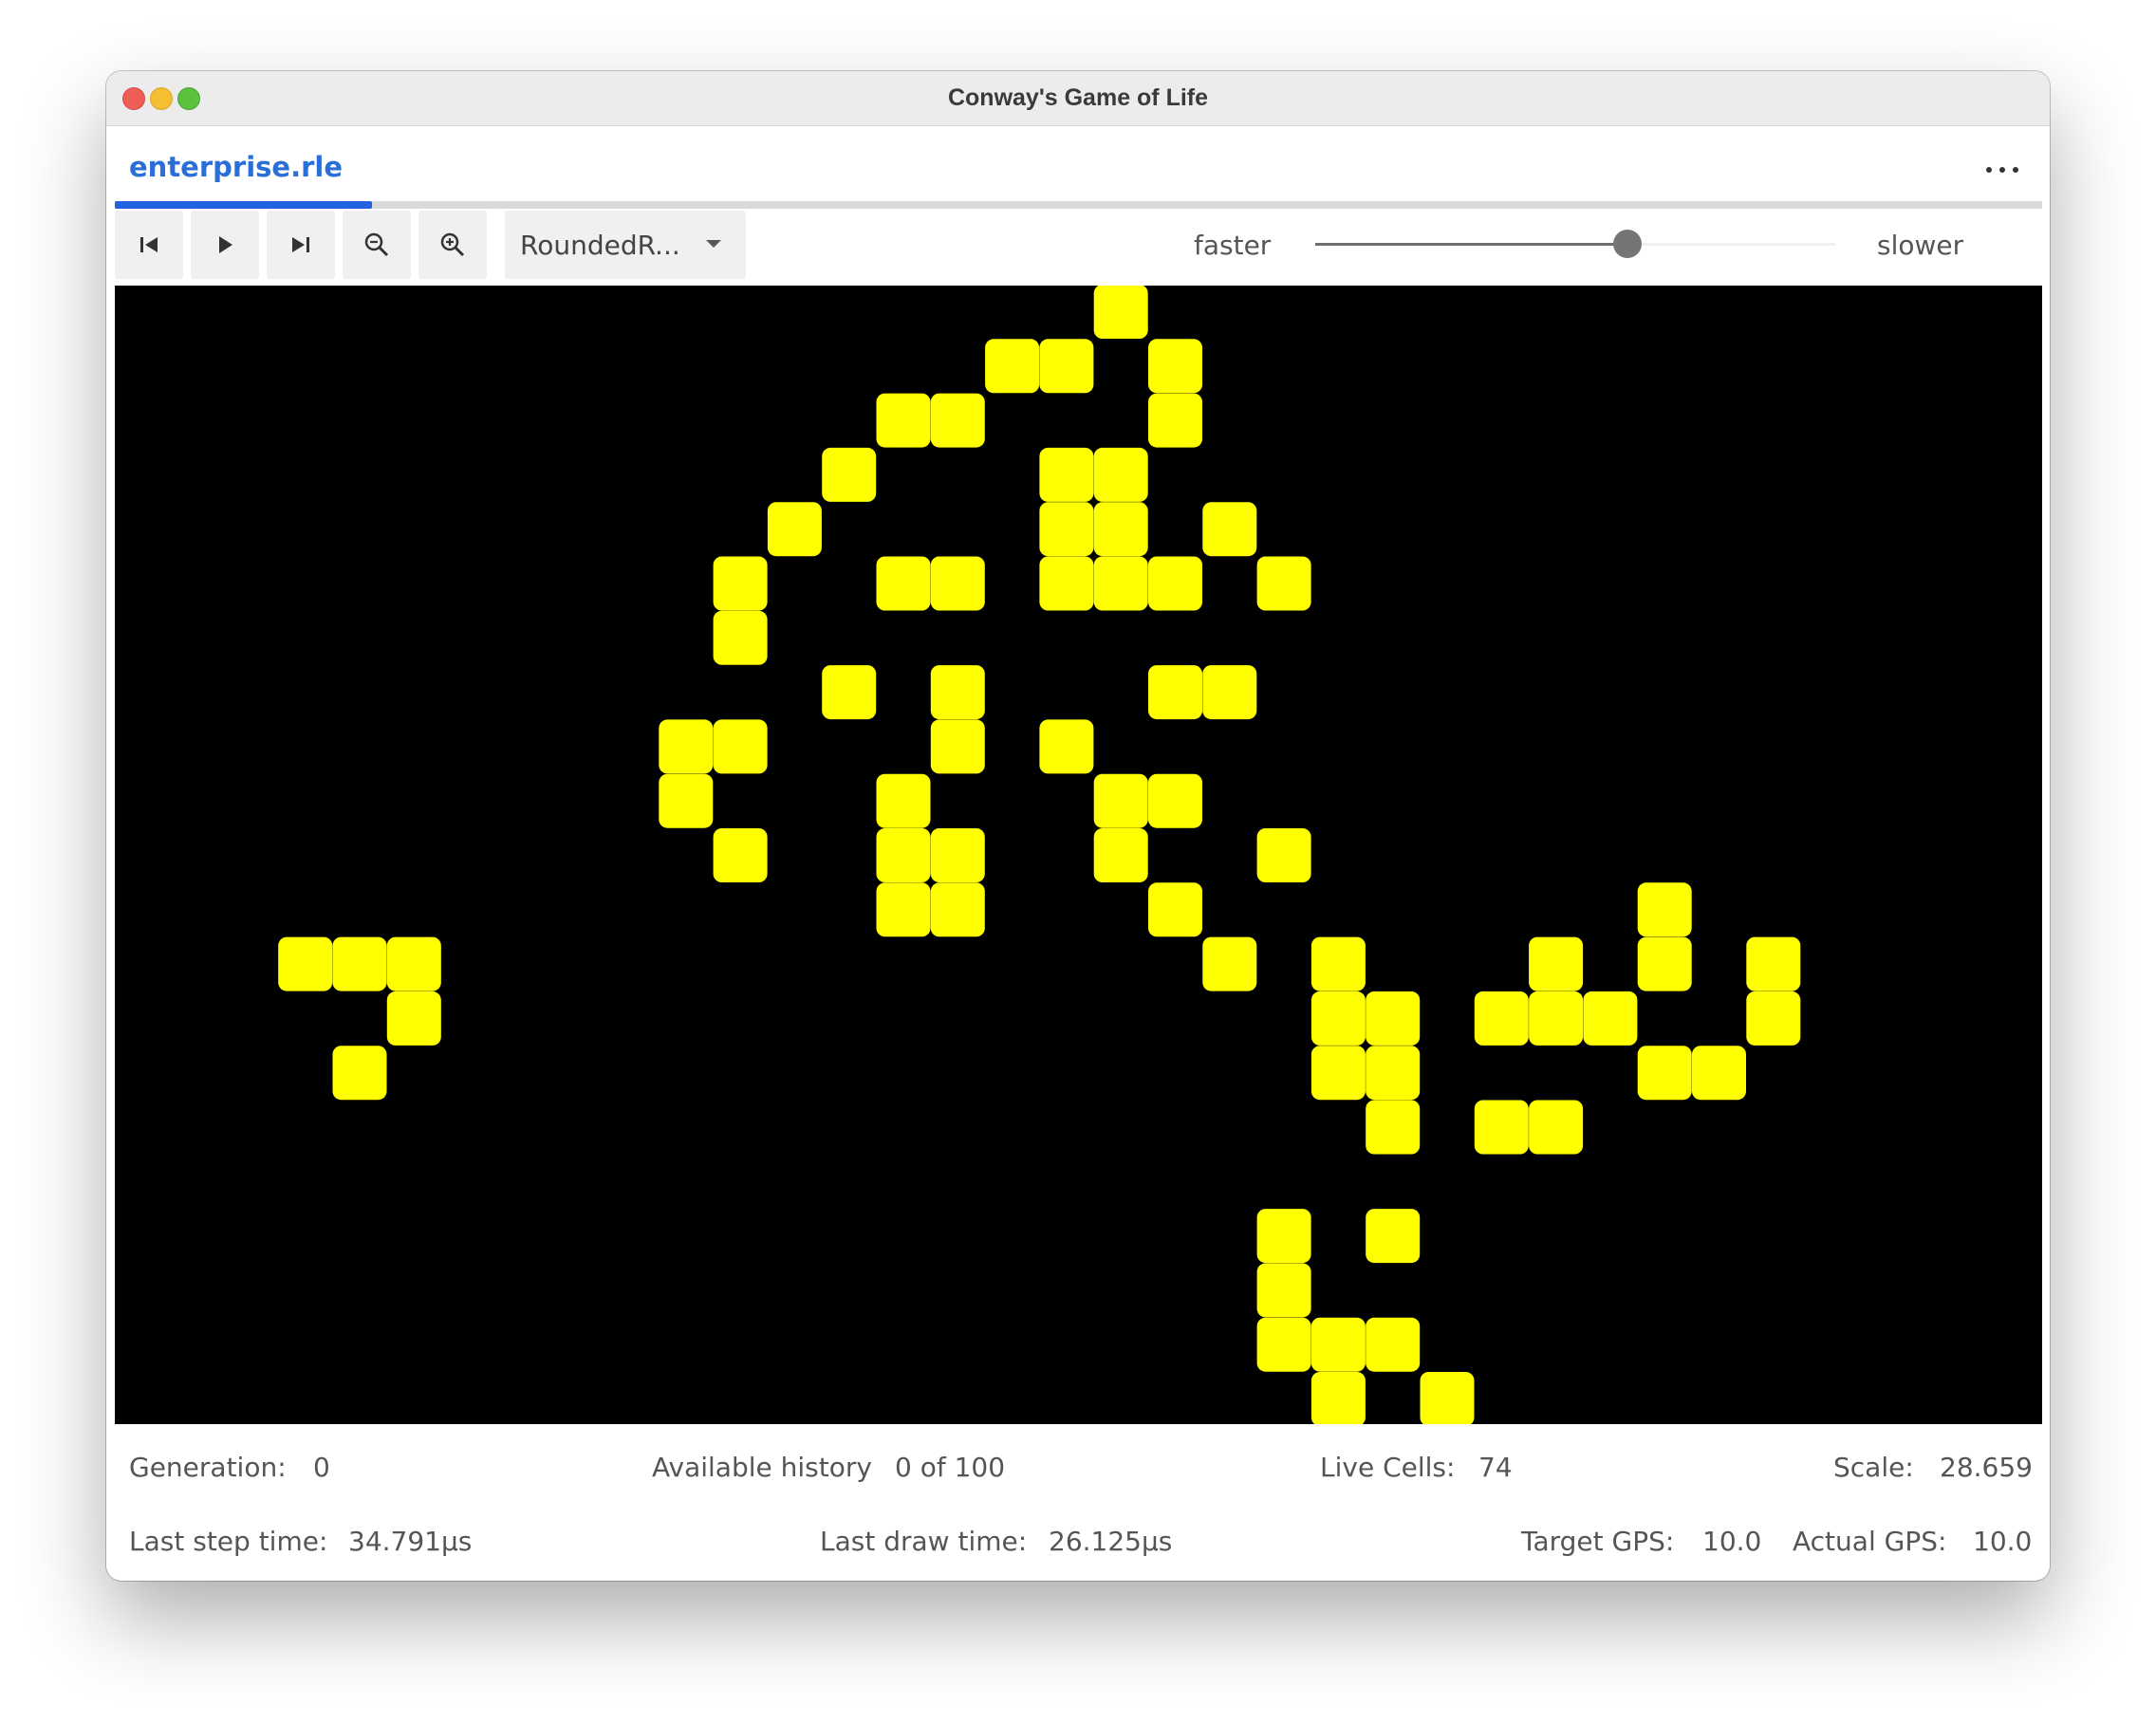  Describe the element at coordinates (713, 244) in the screenshot. I see `chevron-down-icon` at that location.